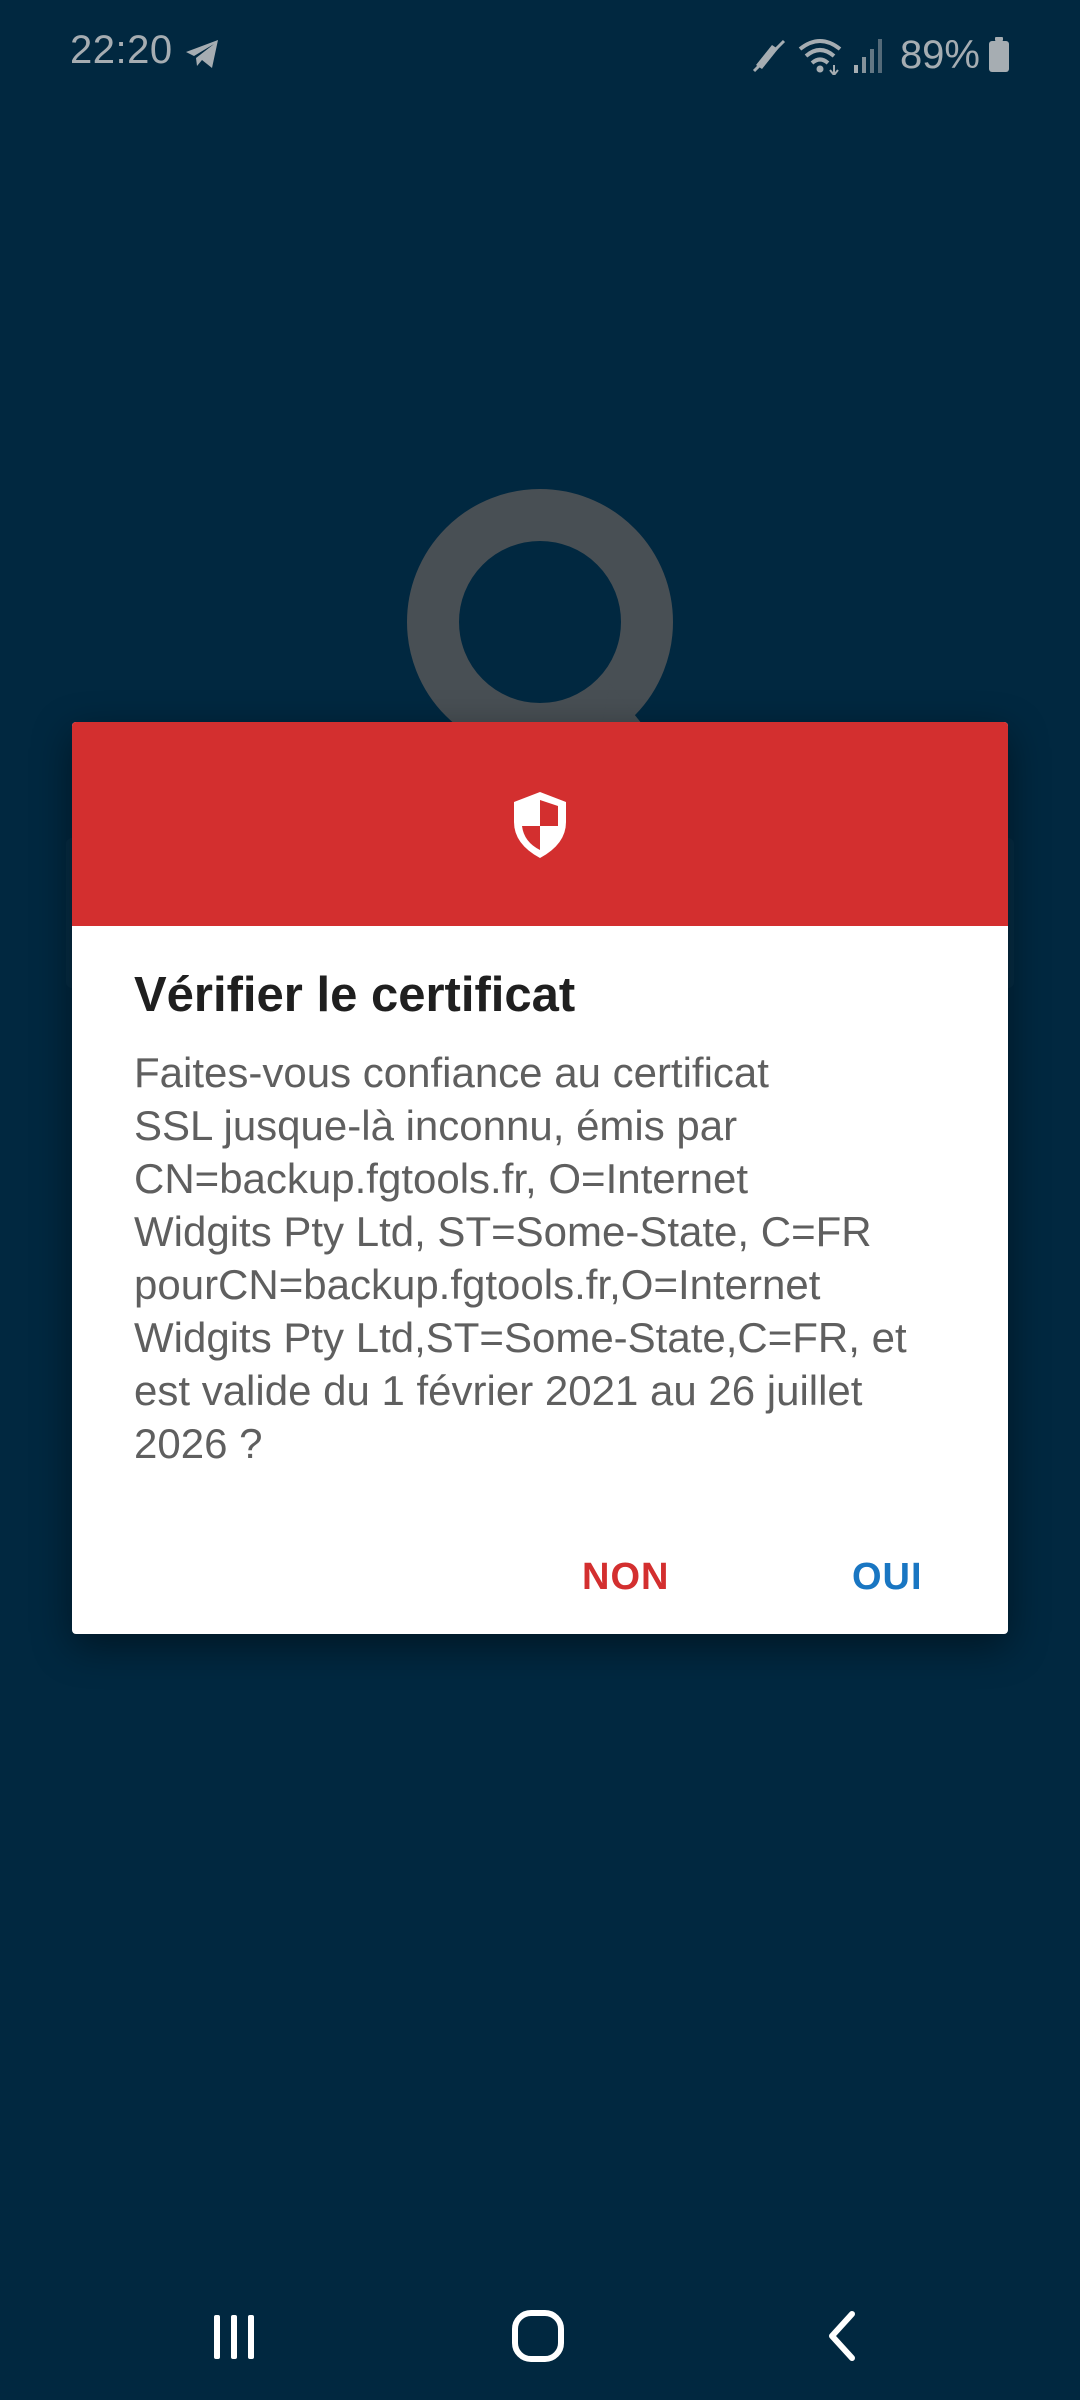  I want to click on home-button, so click(538, 2335).